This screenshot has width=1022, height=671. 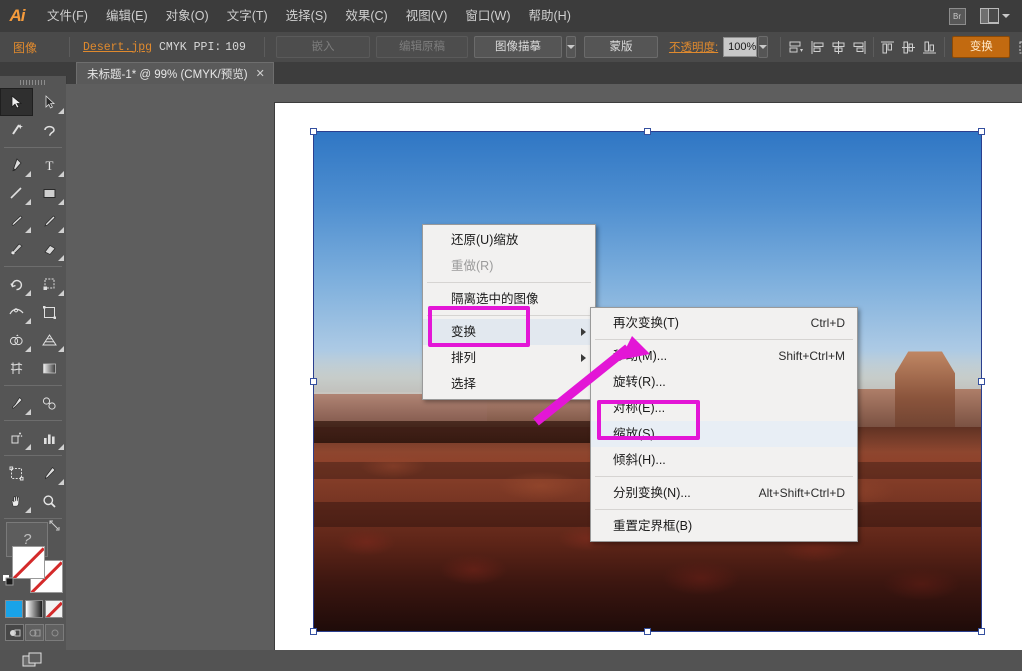 What do you see at coordinates (509, 240) in the screenshot?
I see `ctx-undo-scale: 还原(U)缩放` at bounding box center [509, 240].